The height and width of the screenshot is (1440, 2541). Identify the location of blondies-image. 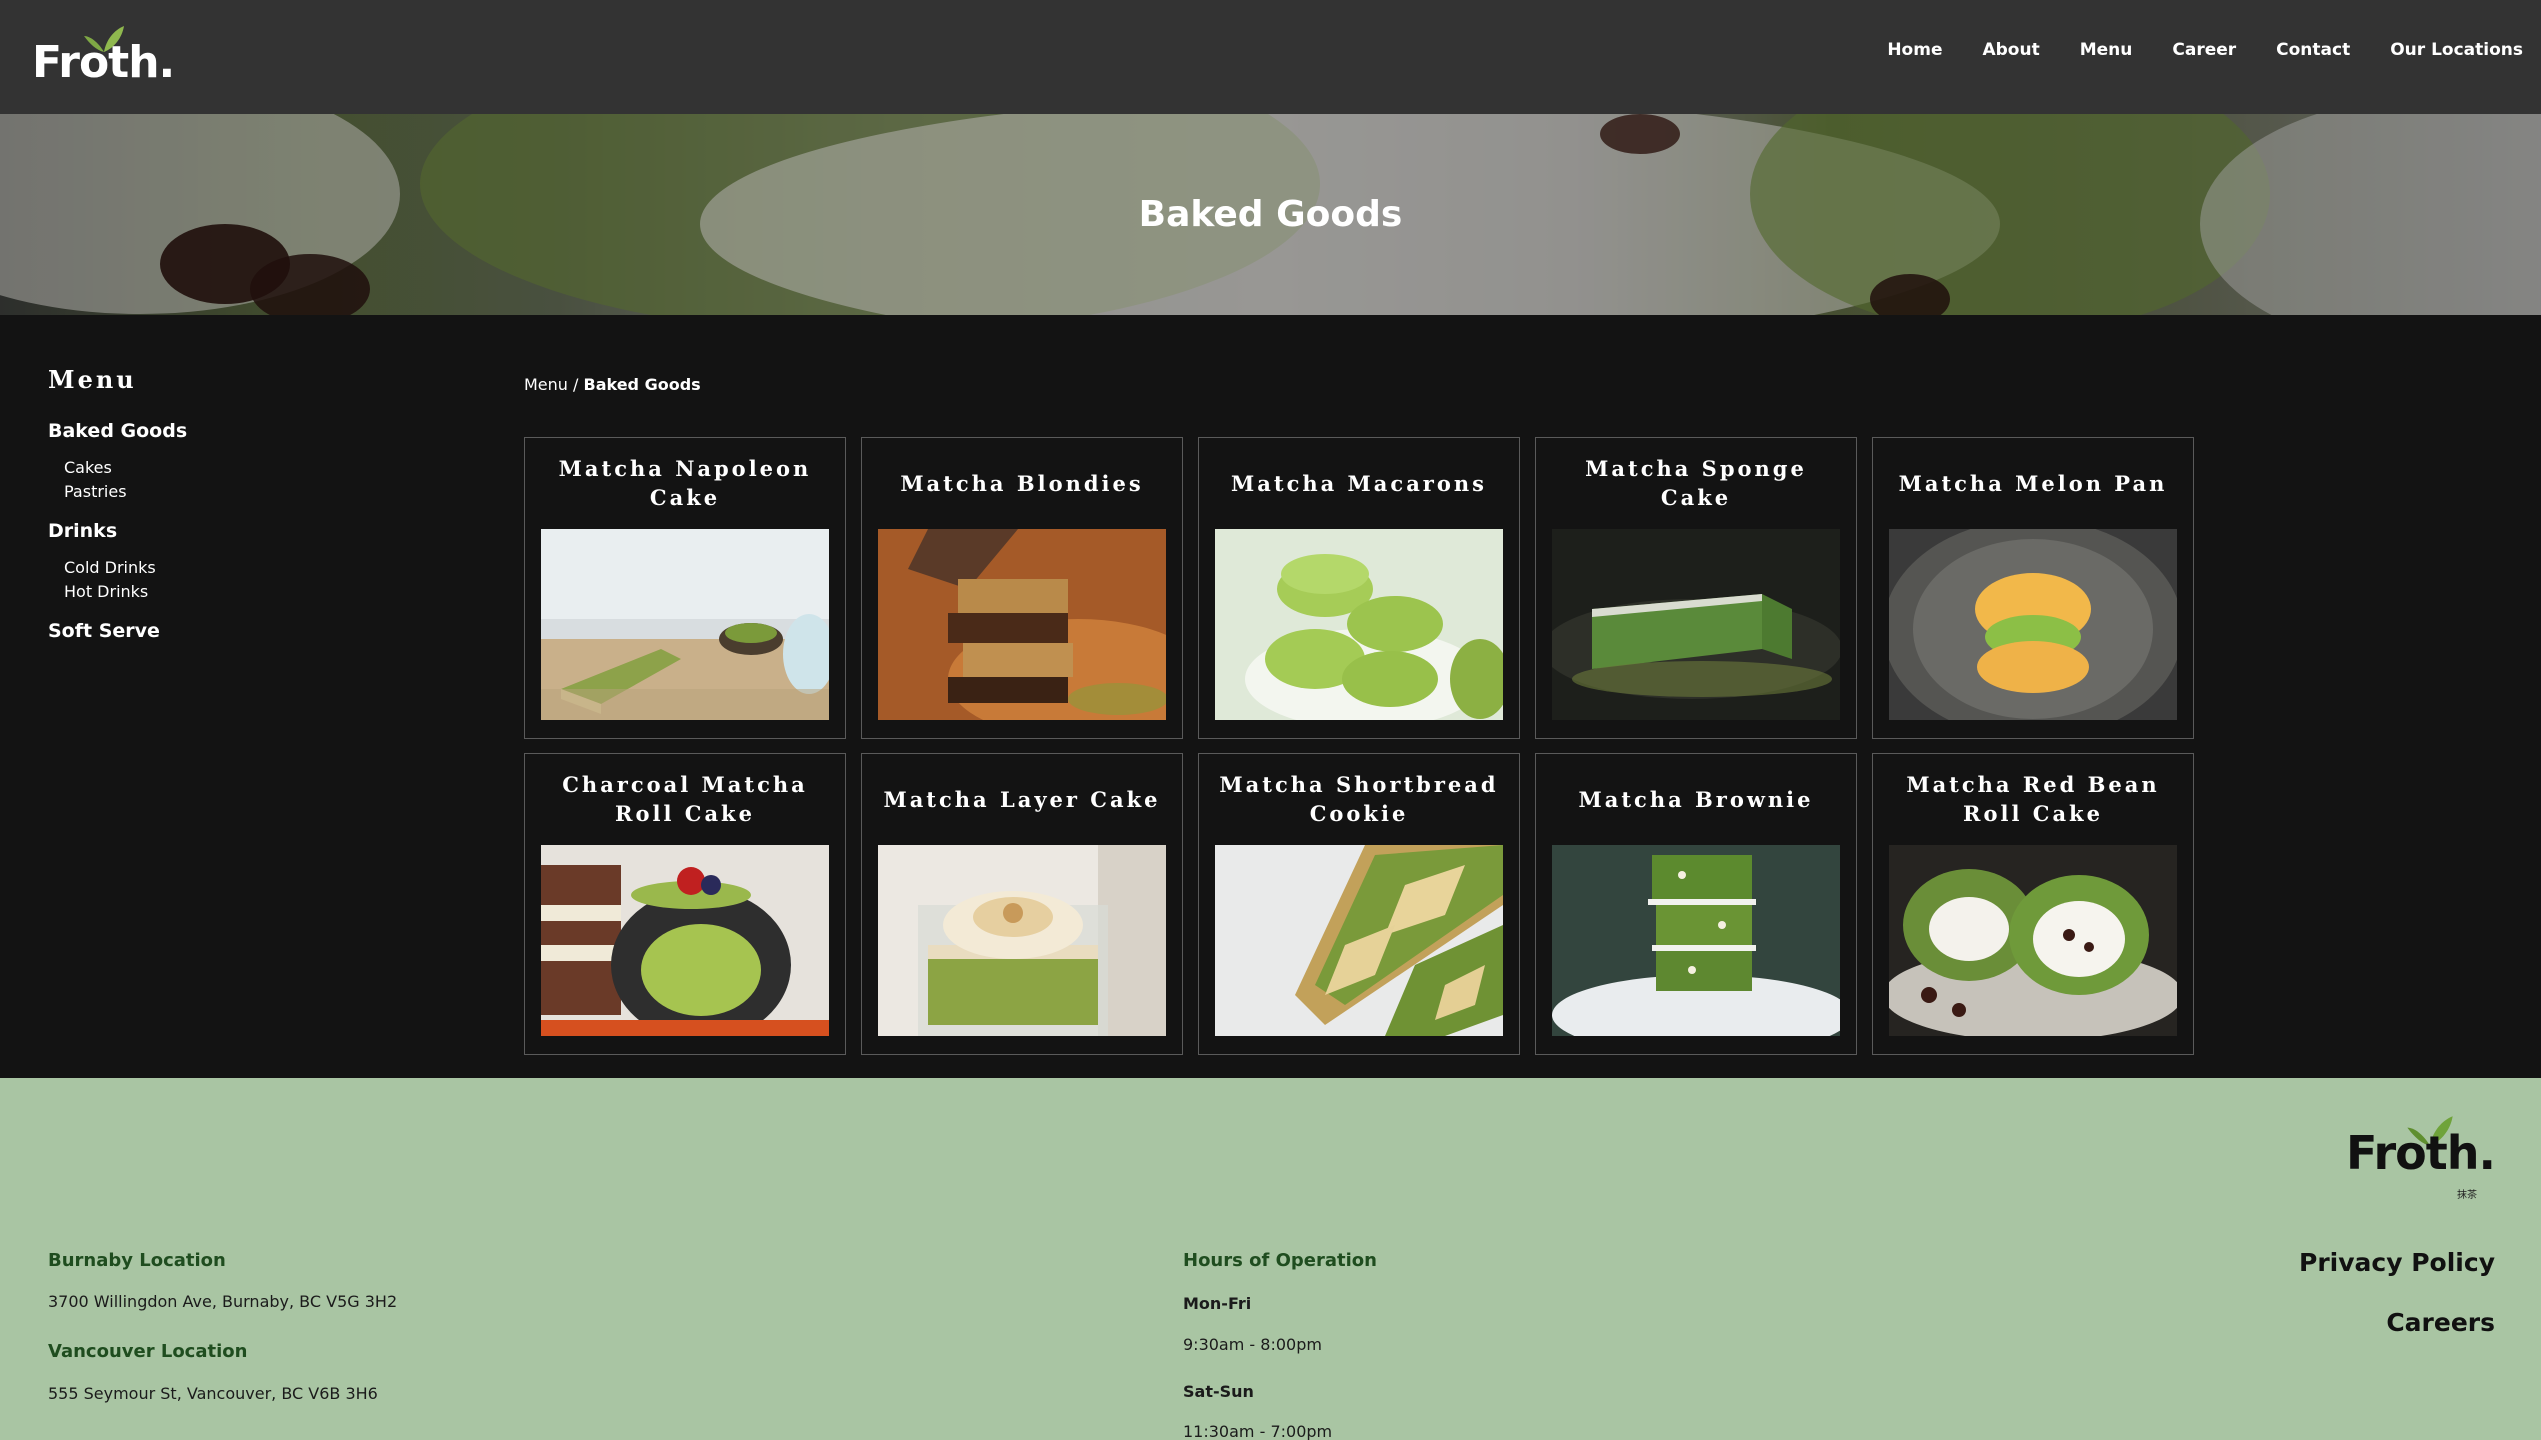
(1022, 624).